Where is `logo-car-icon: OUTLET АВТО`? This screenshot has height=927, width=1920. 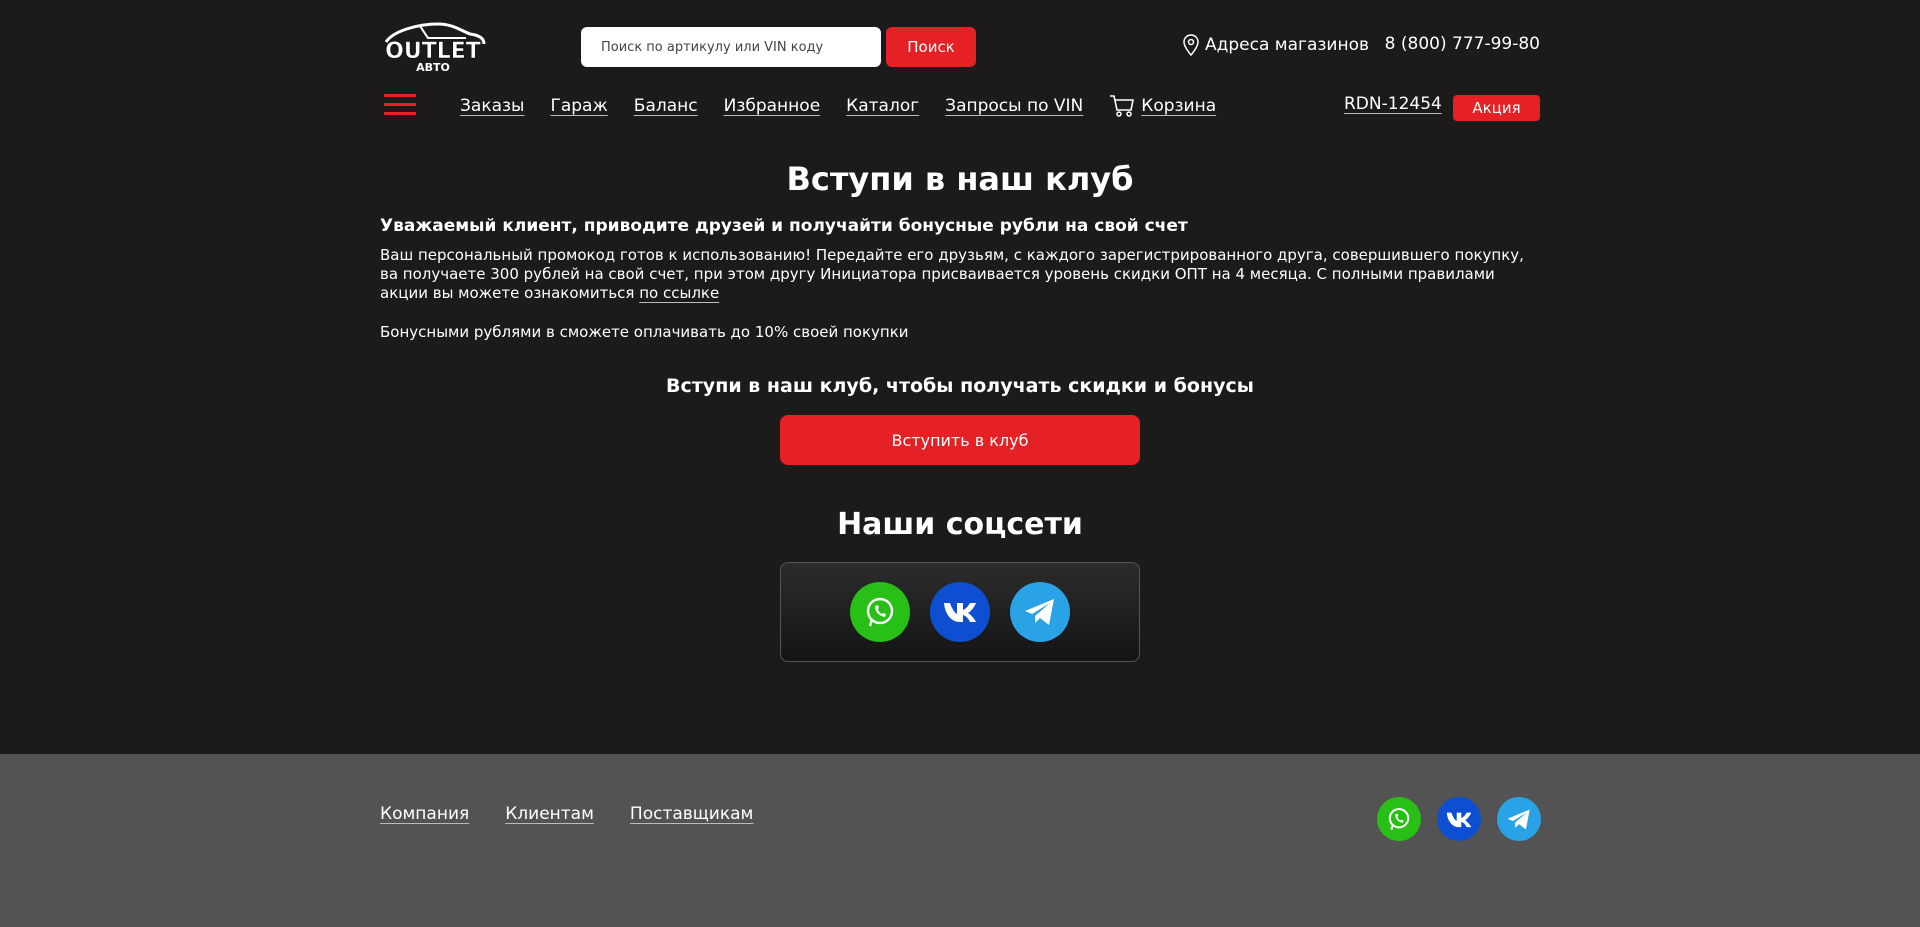
logo-car-icon: OUTLET АВТО is located at coordinates (435, 47).